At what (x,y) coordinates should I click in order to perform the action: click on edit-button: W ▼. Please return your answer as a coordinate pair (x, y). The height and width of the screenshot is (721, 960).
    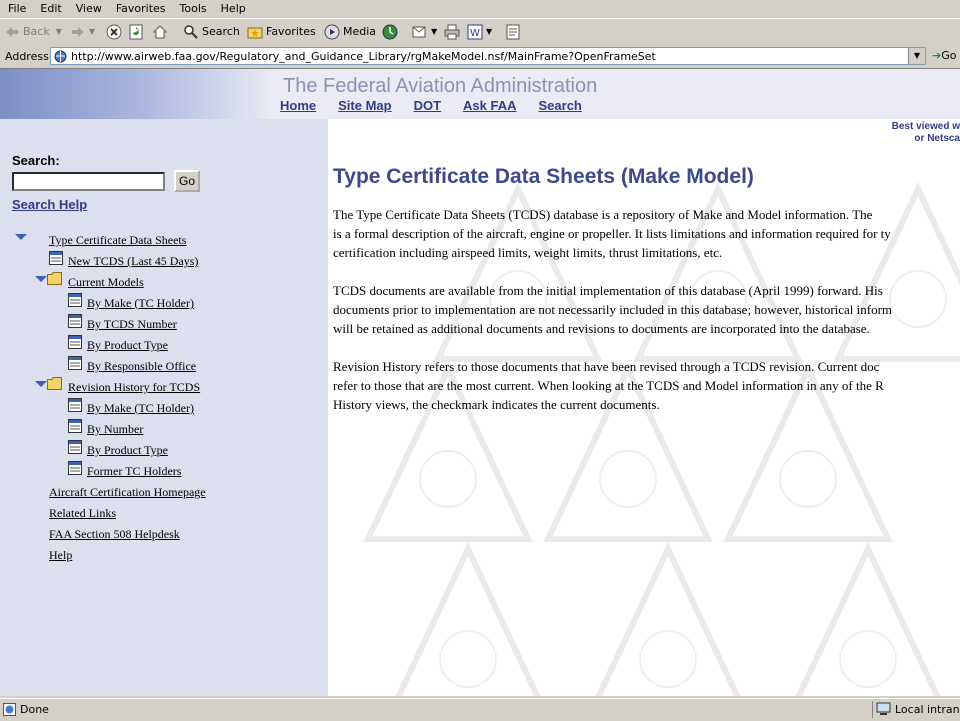
    Looking at the image, I should click on (479, 32).